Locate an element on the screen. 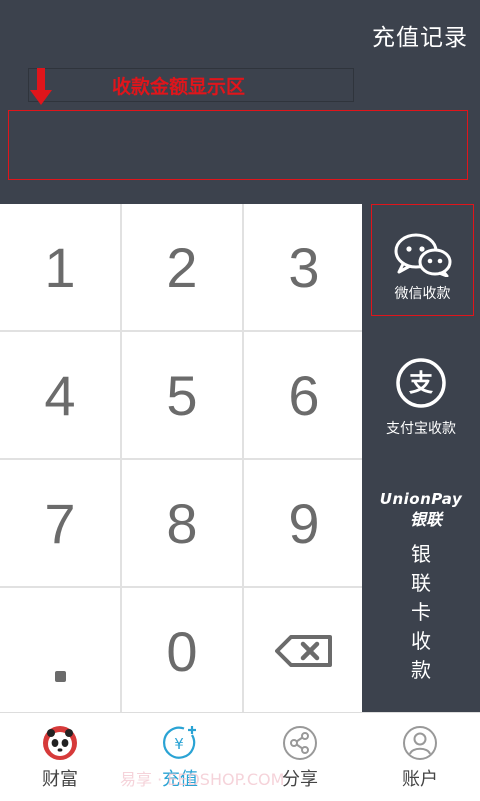  alipay-label: 支付宝收款 is located at coordinates (421, 429).